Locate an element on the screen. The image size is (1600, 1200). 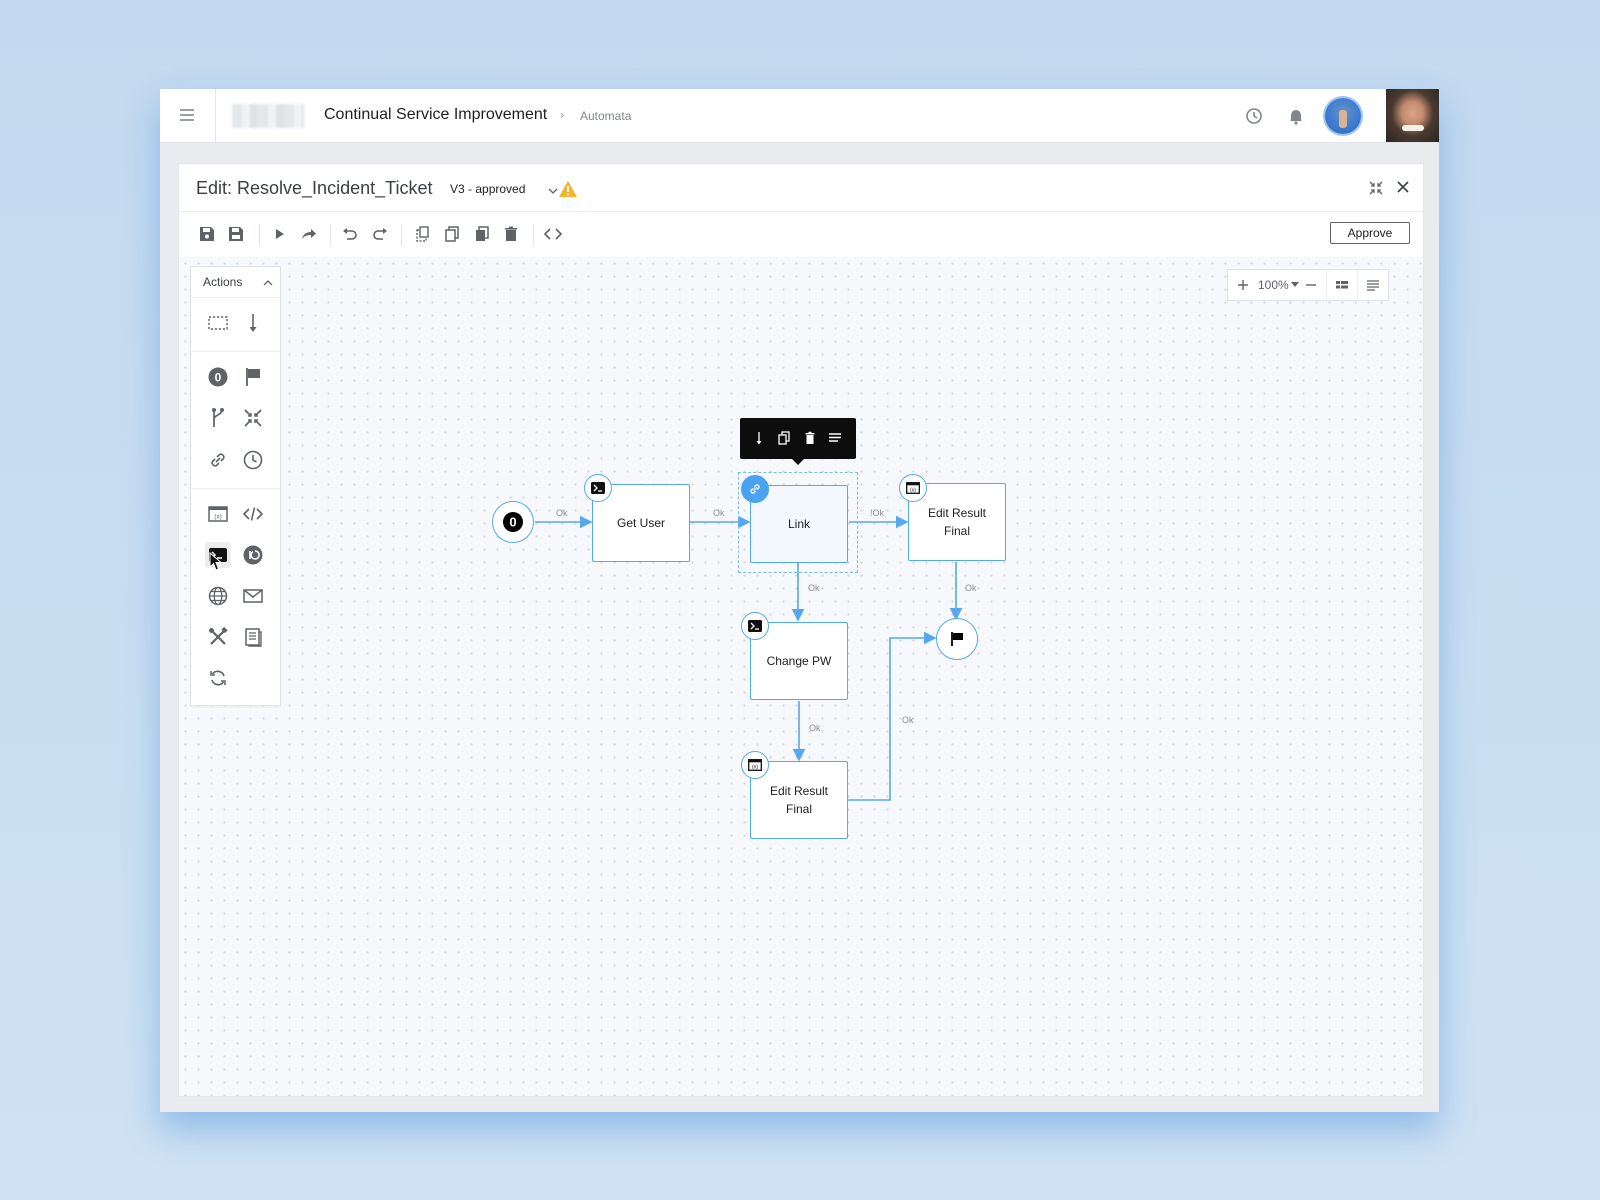
start-node: 0 is located at coordinates (513, 522).